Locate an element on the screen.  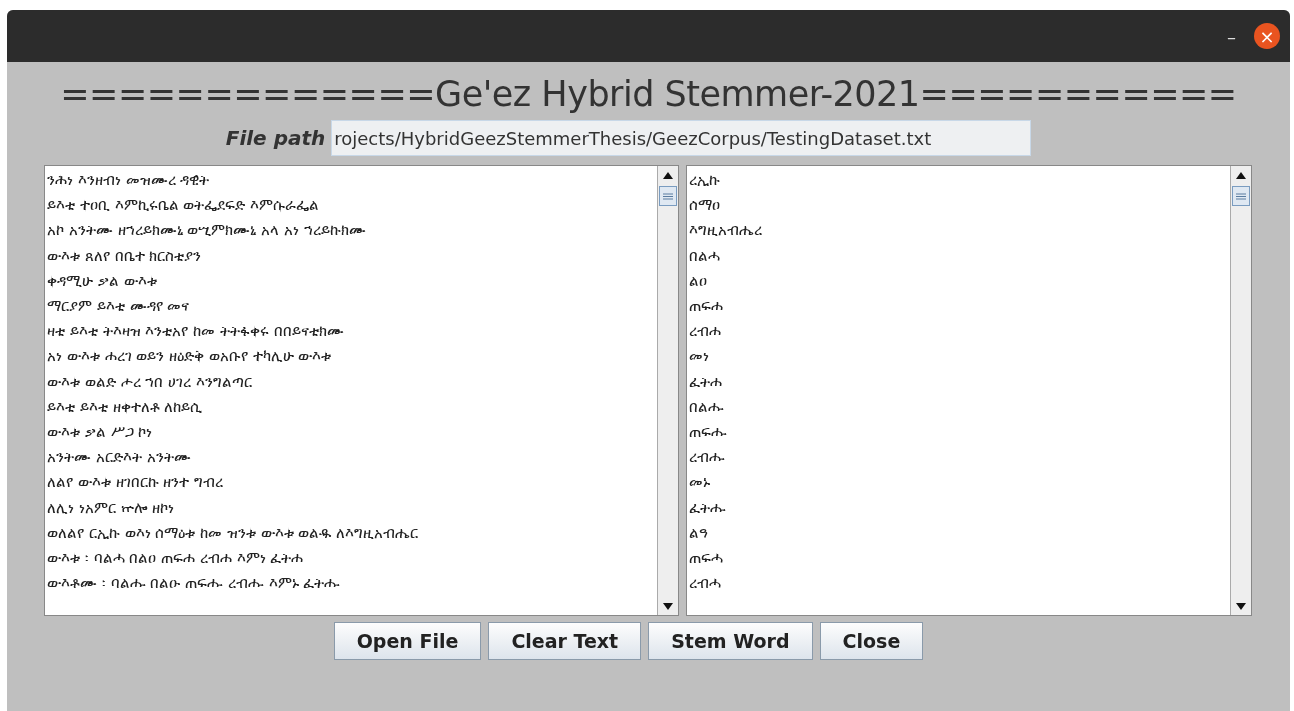
text-line: ውእቶሙ ፡ ባልሑ በልዑ ጠፍሑ ረብሑ እምኑ ፈትሑ is located at coordinates (194, 584).